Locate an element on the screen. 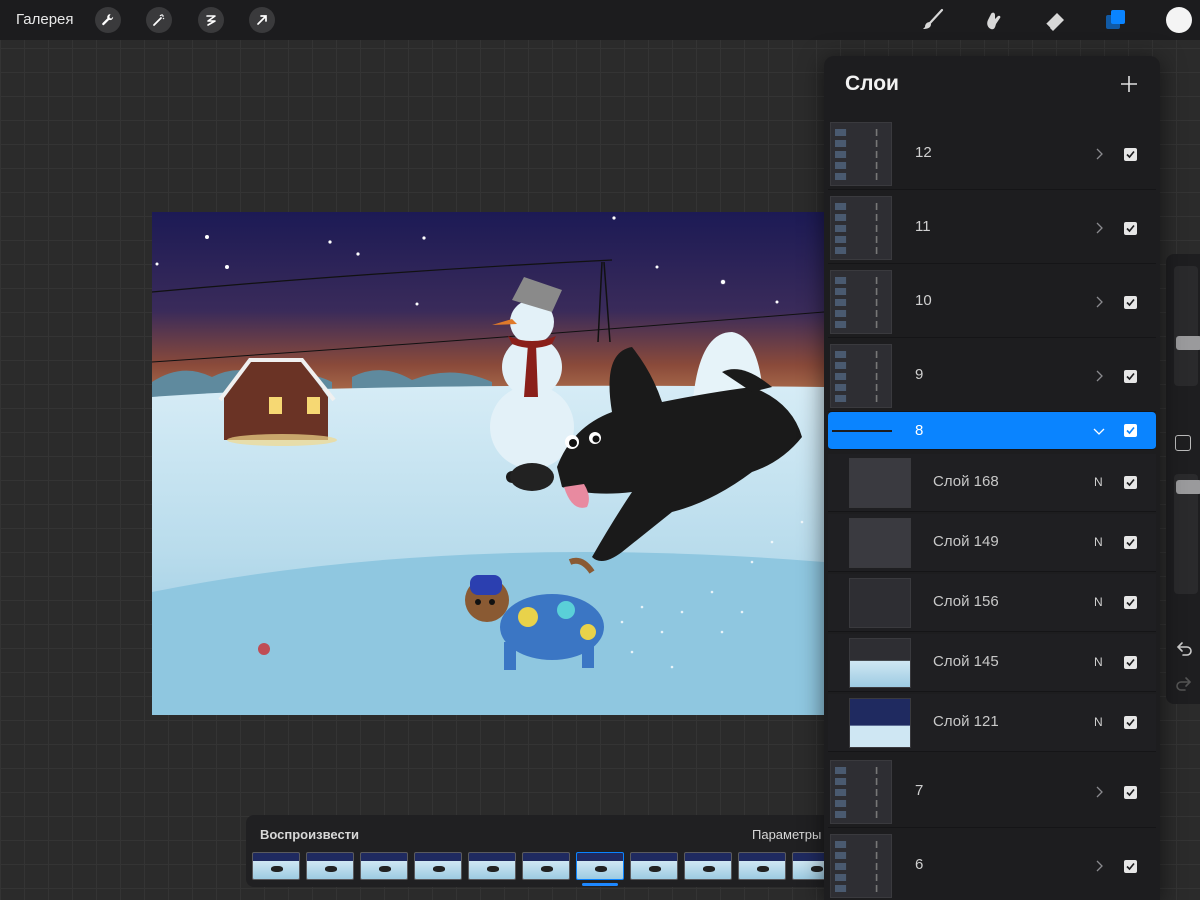 The image size is (1200, 900). sublayer-row: Слой 121 N is located at coordinates (992, 723).